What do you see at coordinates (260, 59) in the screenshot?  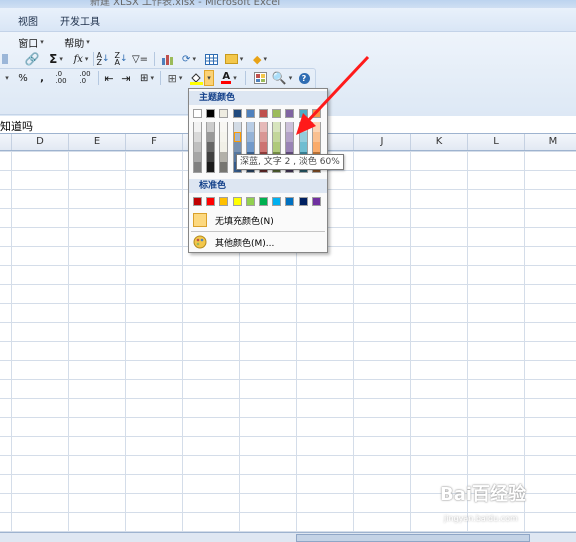 I see `diamond-icon: ◆ ▾` at bounding box center [260, 59].